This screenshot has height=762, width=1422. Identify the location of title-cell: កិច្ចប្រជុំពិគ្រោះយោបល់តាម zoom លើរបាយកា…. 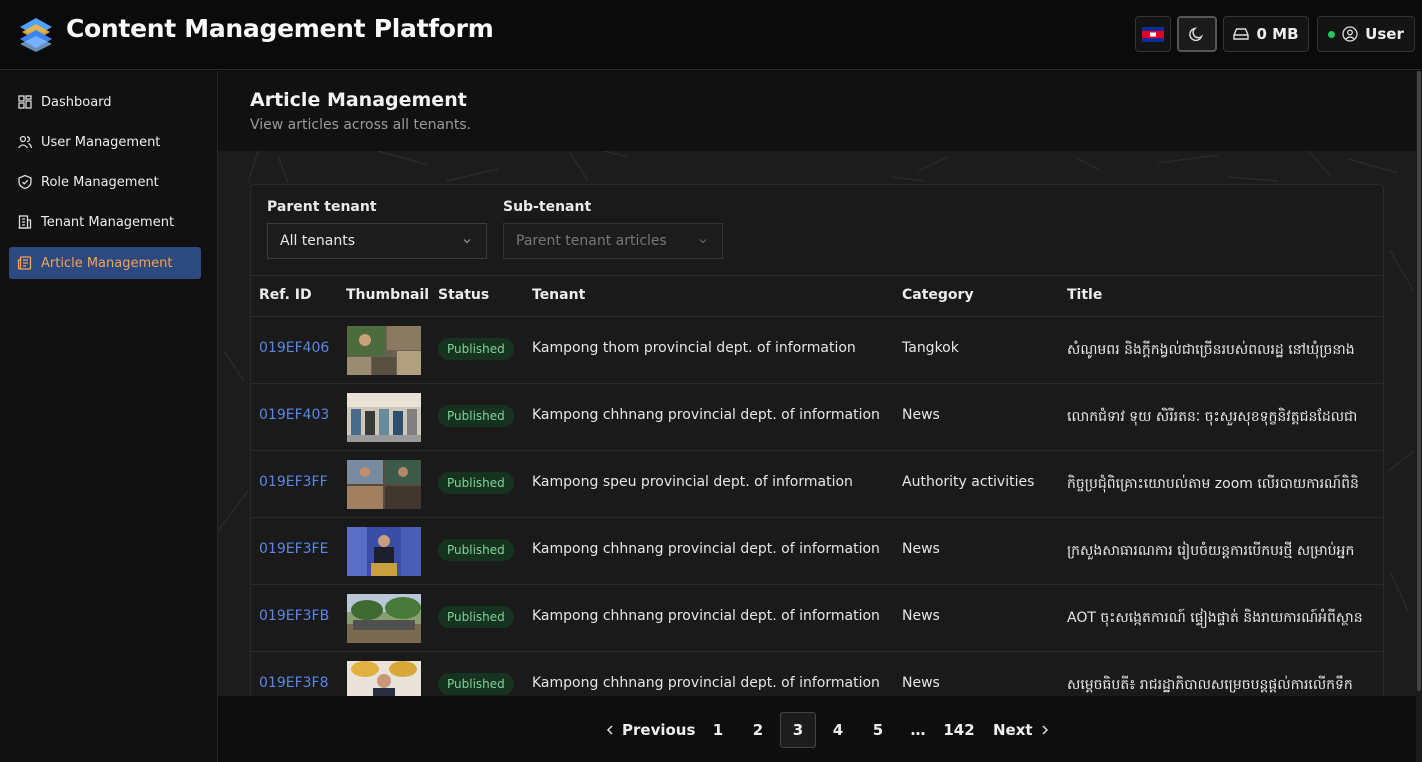
(1213, 484).